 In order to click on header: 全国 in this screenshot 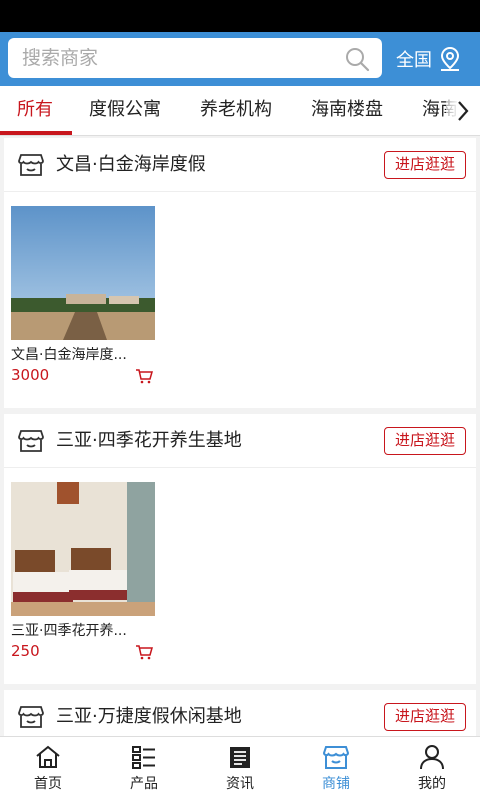, I will do `click(240, 59)`.